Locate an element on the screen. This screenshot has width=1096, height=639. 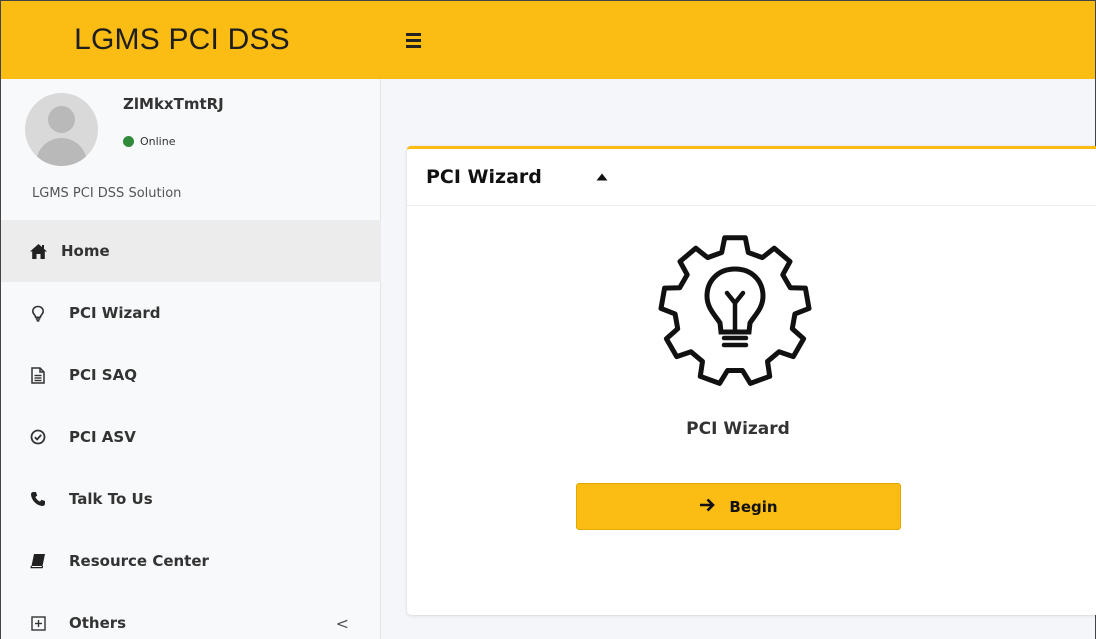
sidebar-item-label: Talk To Us is located at coordinates (111, 499).